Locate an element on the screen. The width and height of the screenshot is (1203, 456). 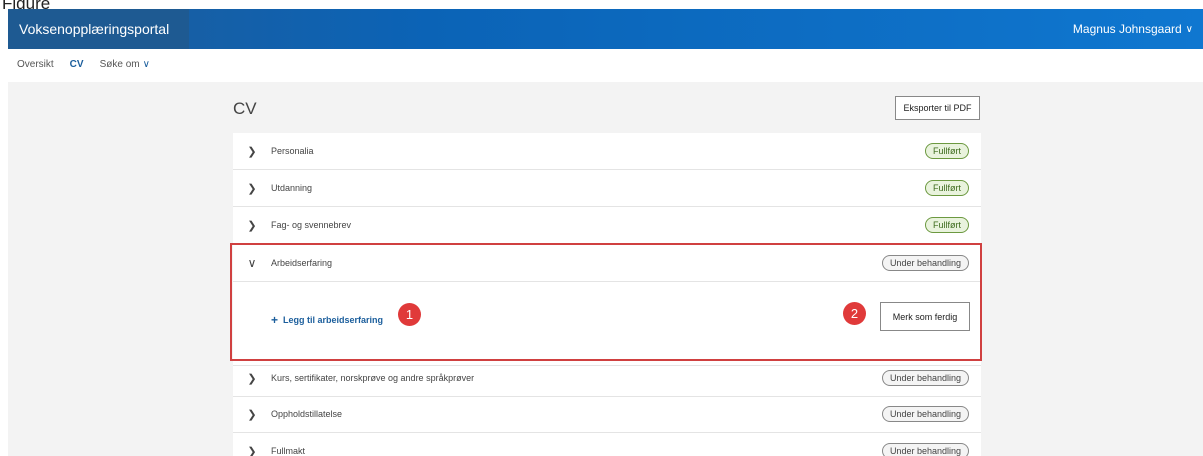
section-label: Utdanning is located at coordinates (292, 188).